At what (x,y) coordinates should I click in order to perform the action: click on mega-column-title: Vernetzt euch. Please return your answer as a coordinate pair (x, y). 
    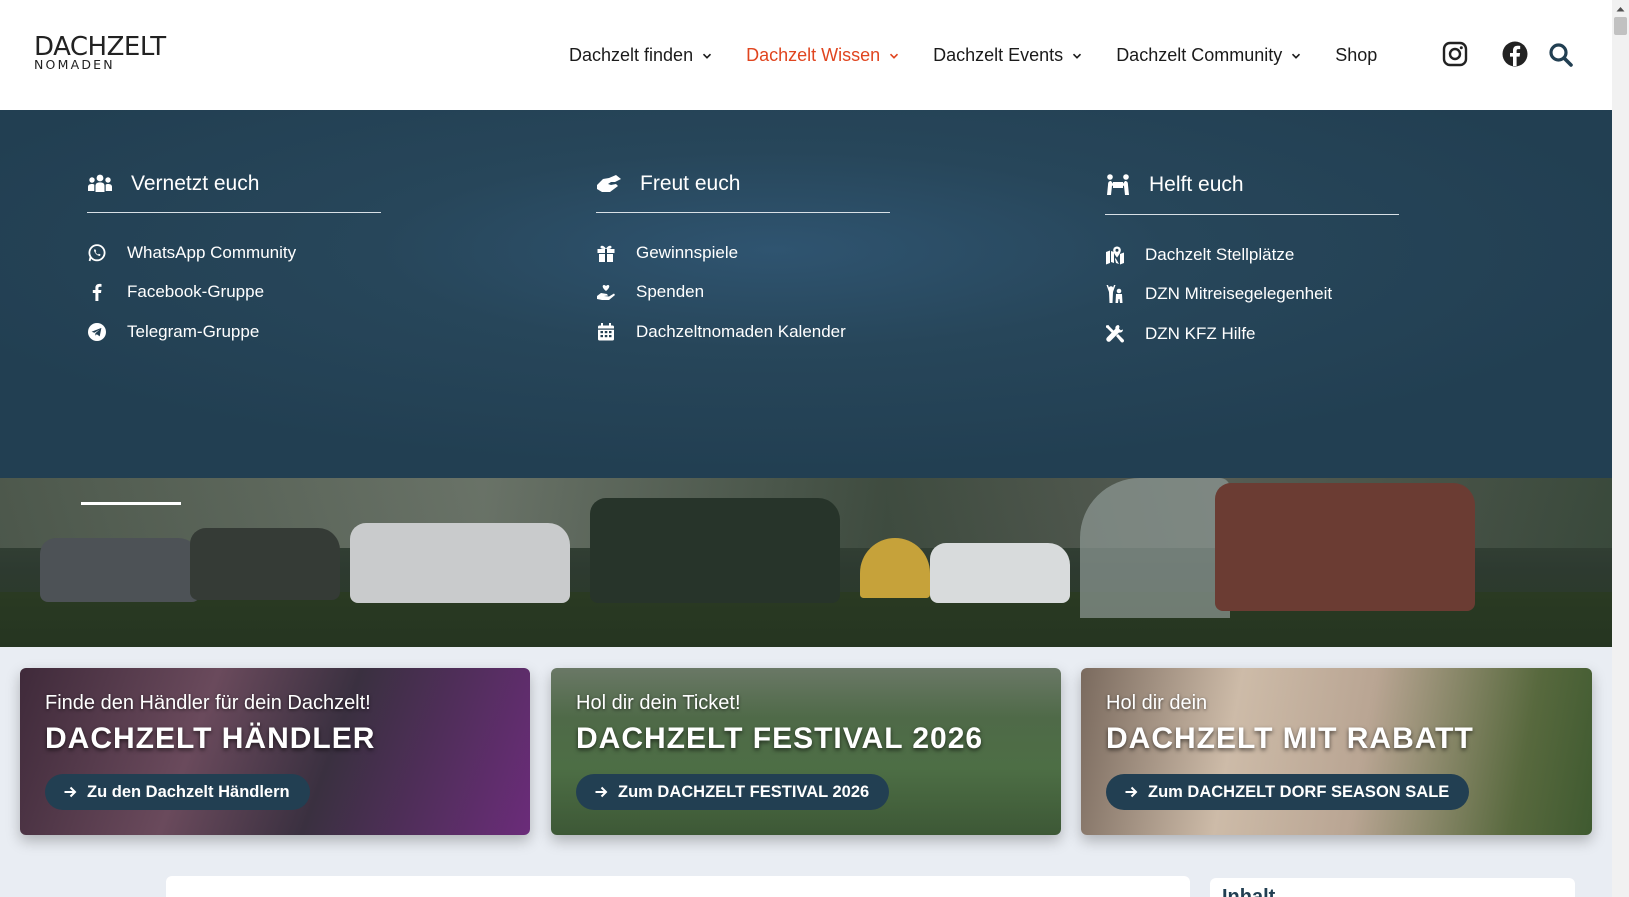
    Looking at the image, I should click on (237, 184).